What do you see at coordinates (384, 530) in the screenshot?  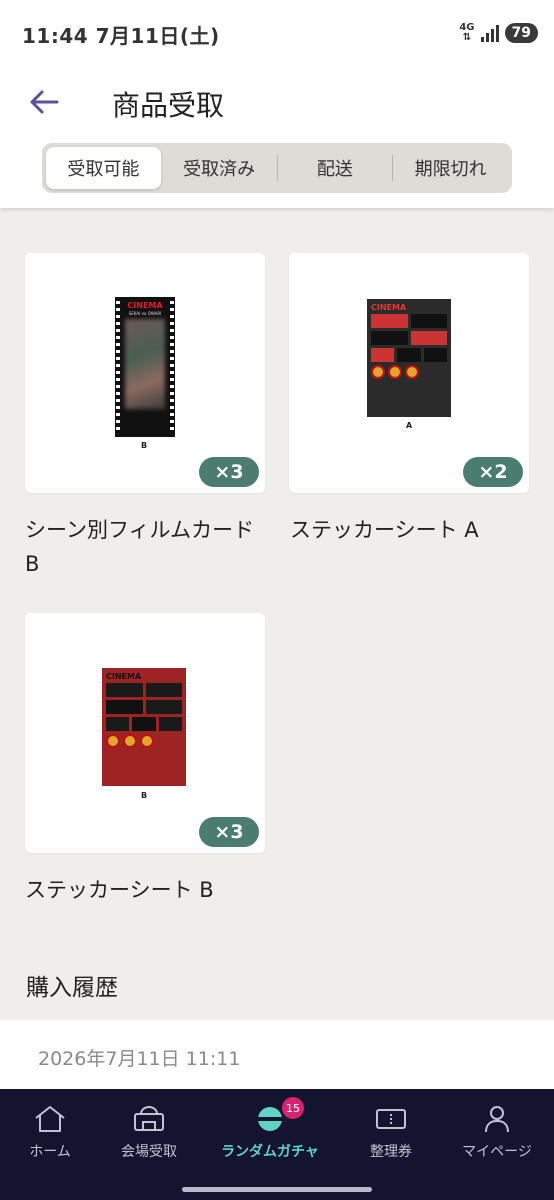 I see `item-name: ステッカーシート A` at bounding box center [384, 530].